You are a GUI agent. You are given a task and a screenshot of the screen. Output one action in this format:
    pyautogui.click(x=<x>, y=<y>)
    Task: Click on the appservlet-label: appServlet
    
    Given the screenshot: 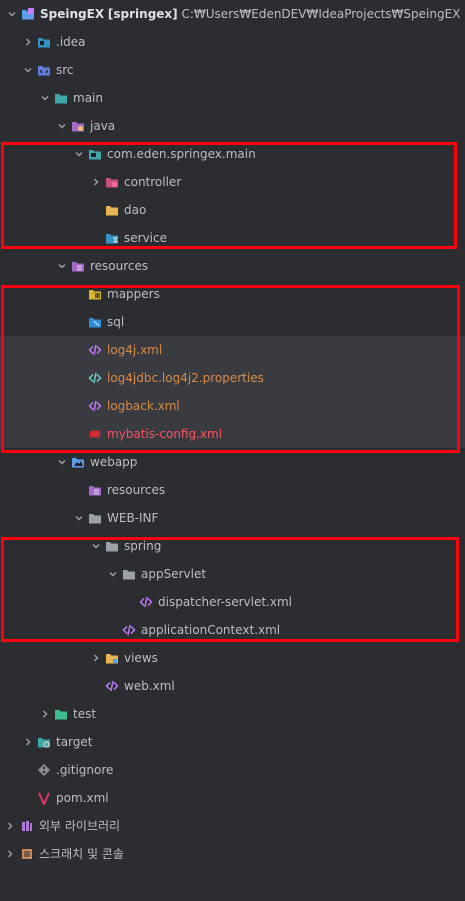 What is the action you would take?
    pyautogui.click(x=174, y=574)
    